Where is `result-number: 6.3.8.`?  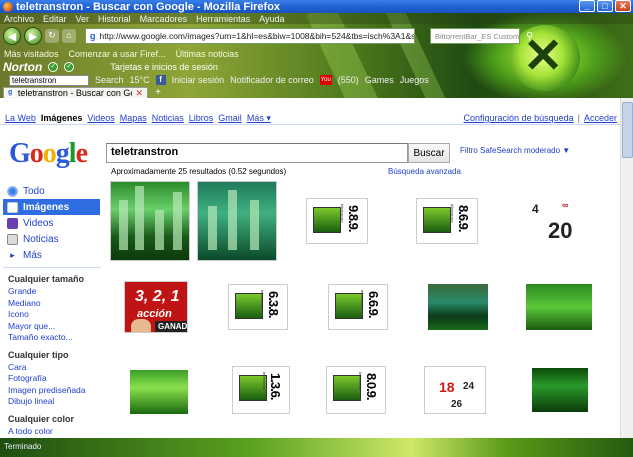
result-number: 6.3.8. is located at coordinates (273, 304).